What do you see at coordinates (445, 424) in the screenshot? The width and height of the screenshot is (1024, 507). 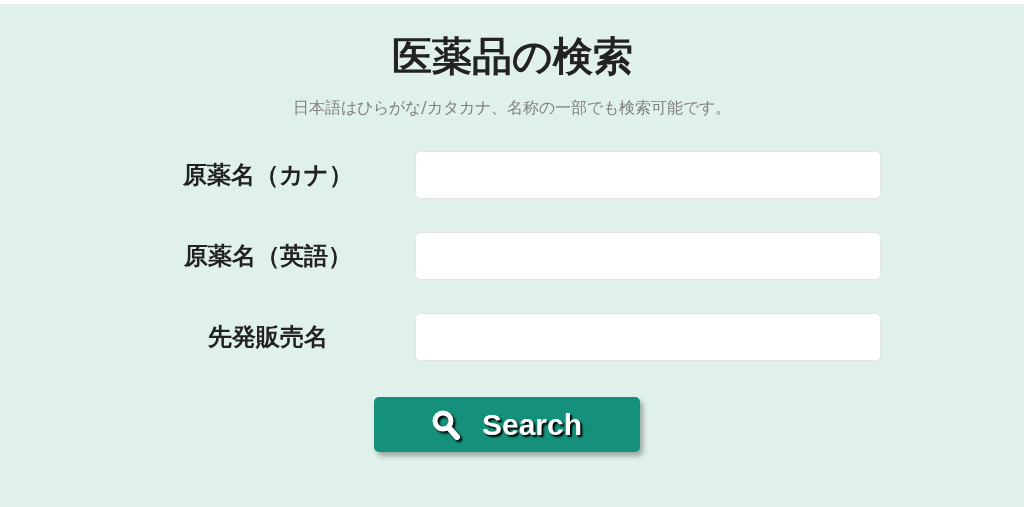 I see `search-icon` at bounding box center [445, 424].